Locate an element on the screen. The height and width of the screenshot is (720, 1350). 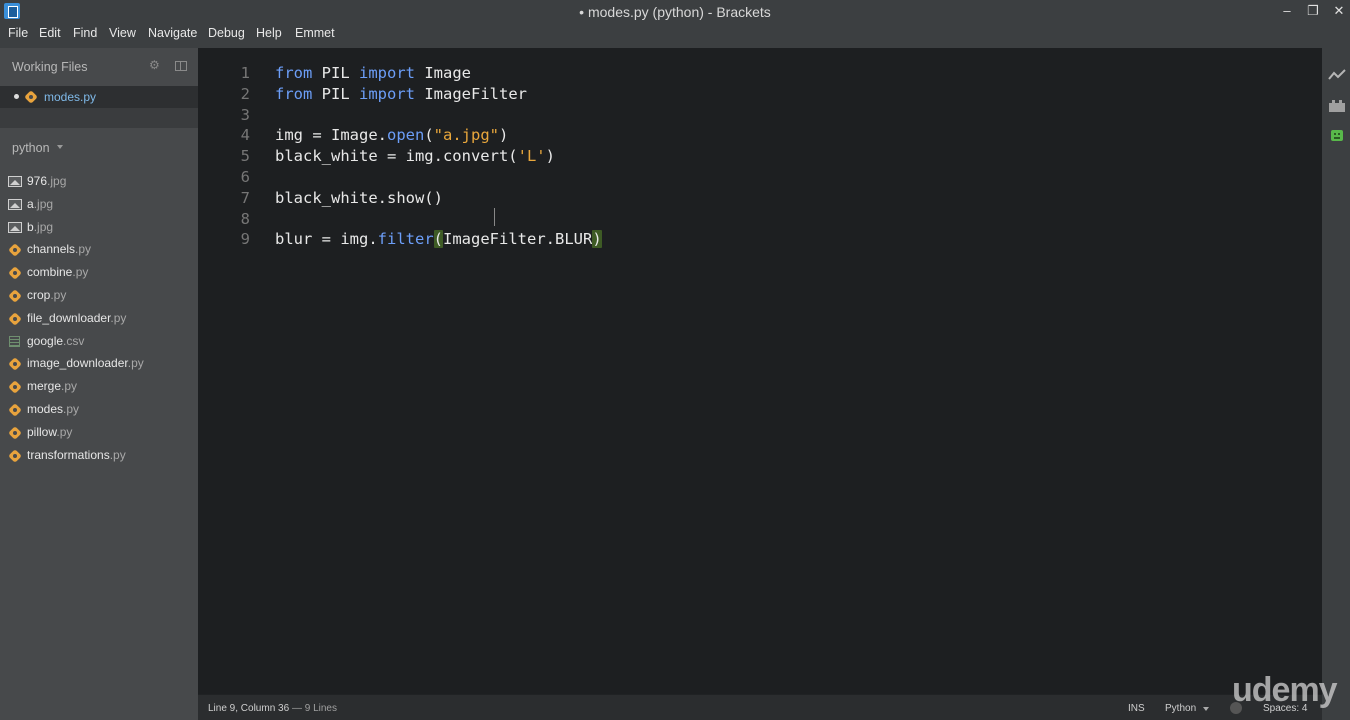
file-tree-item: file_downloader.py is located at coordinates (99, 319).